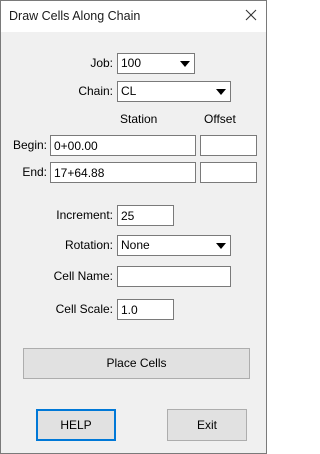 The height and width of the screenshot is (454, 320). I want to click on begin-offset-field, so click(228, 145).